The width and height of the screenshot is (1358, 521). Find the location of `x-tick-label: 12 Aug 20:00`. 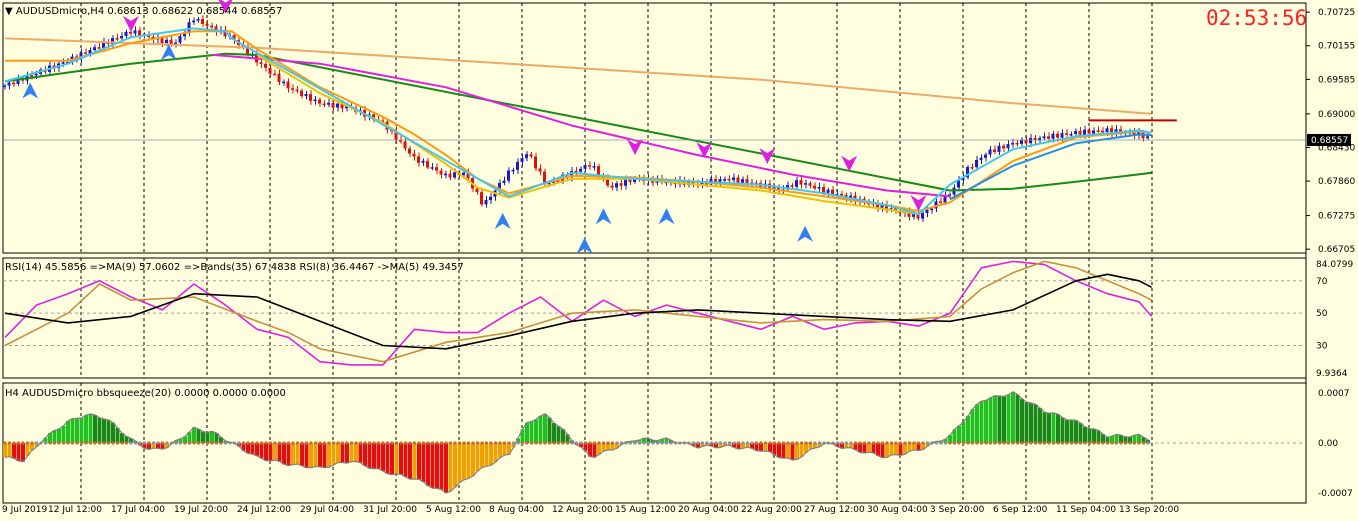

x-tick-label: 12 Aug 20:00 is located at coordinates (582, 510).